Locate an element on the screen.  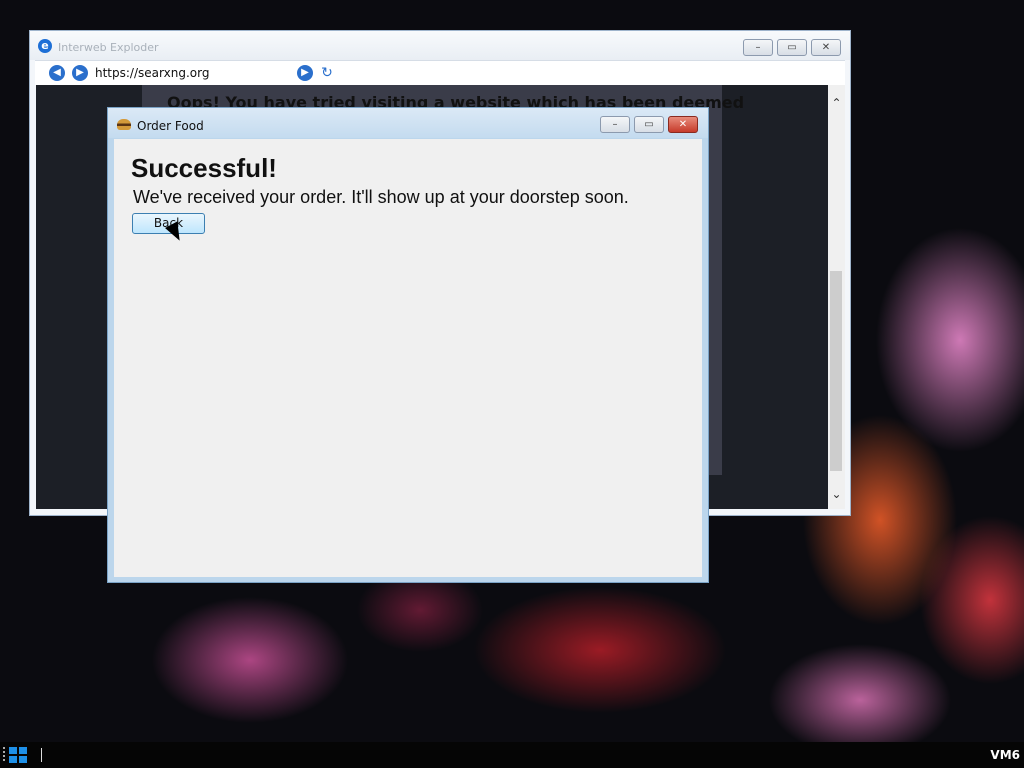
windows-start-icon is located at coordinates (18, 755).